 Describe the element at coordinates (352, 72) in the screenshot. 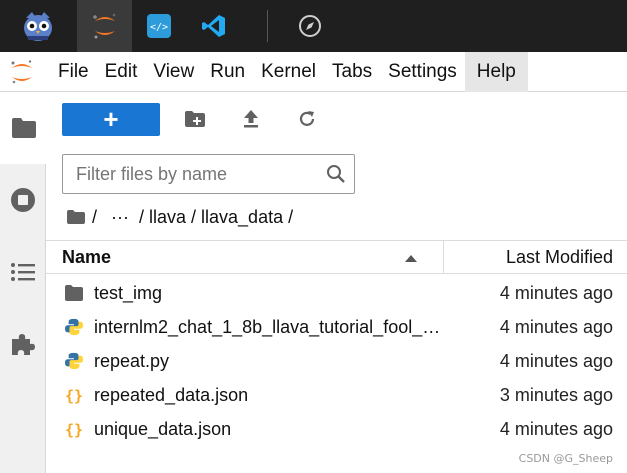

I see `menu-tabs: Tabs` at that location.